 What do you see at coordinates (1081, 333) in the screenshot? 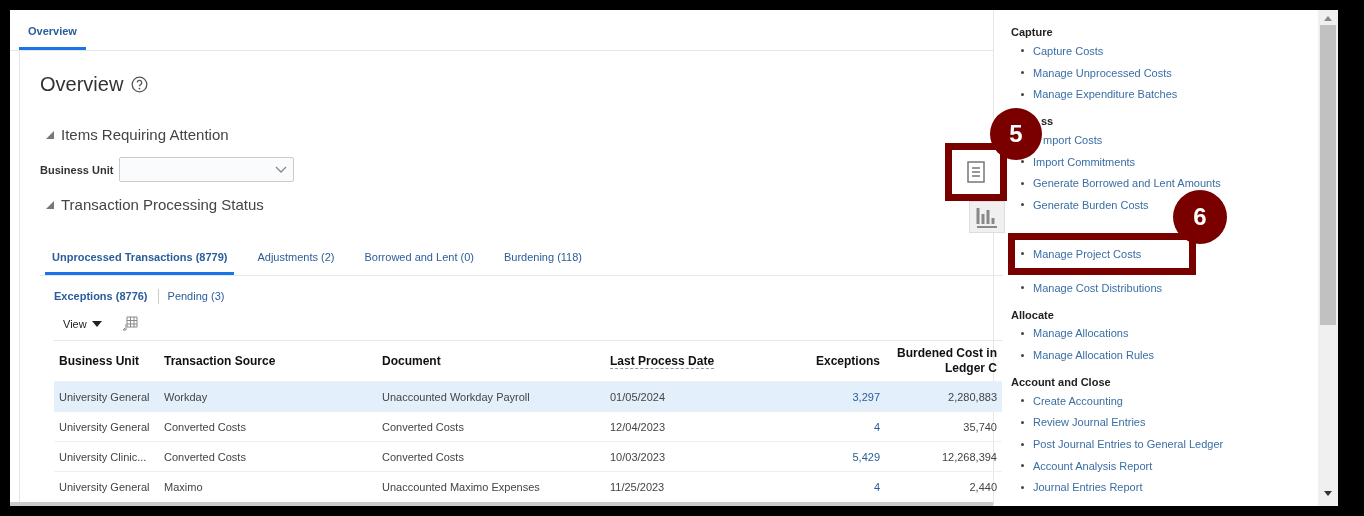
I see `task-link: Manage Allocations` at bounding box center [1081, 333].